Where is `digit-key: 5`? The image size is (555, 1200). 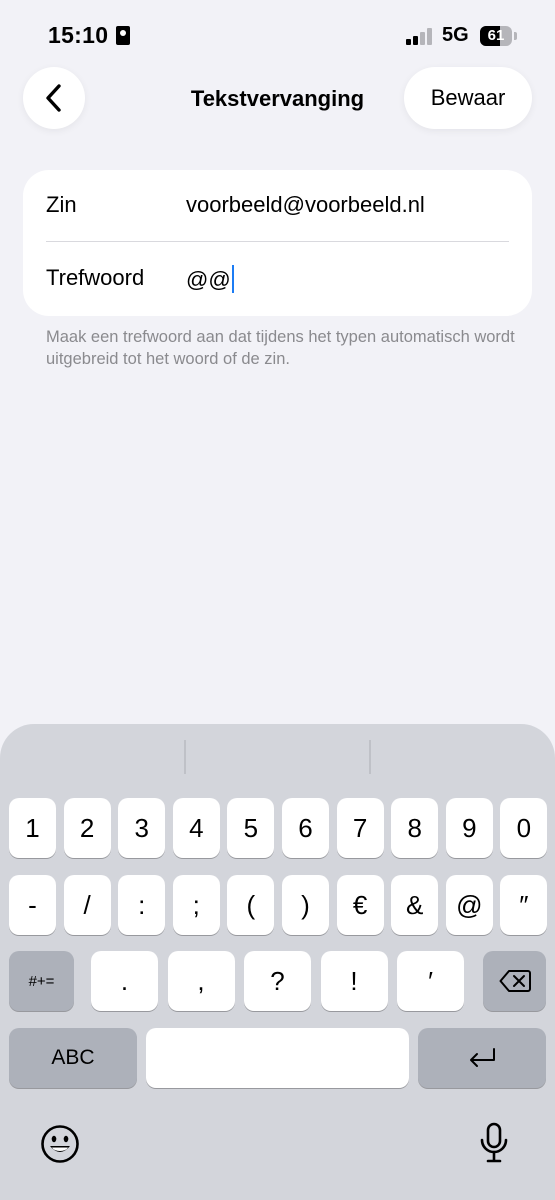
digit-key: 5 is located at coordinates (251, 828).